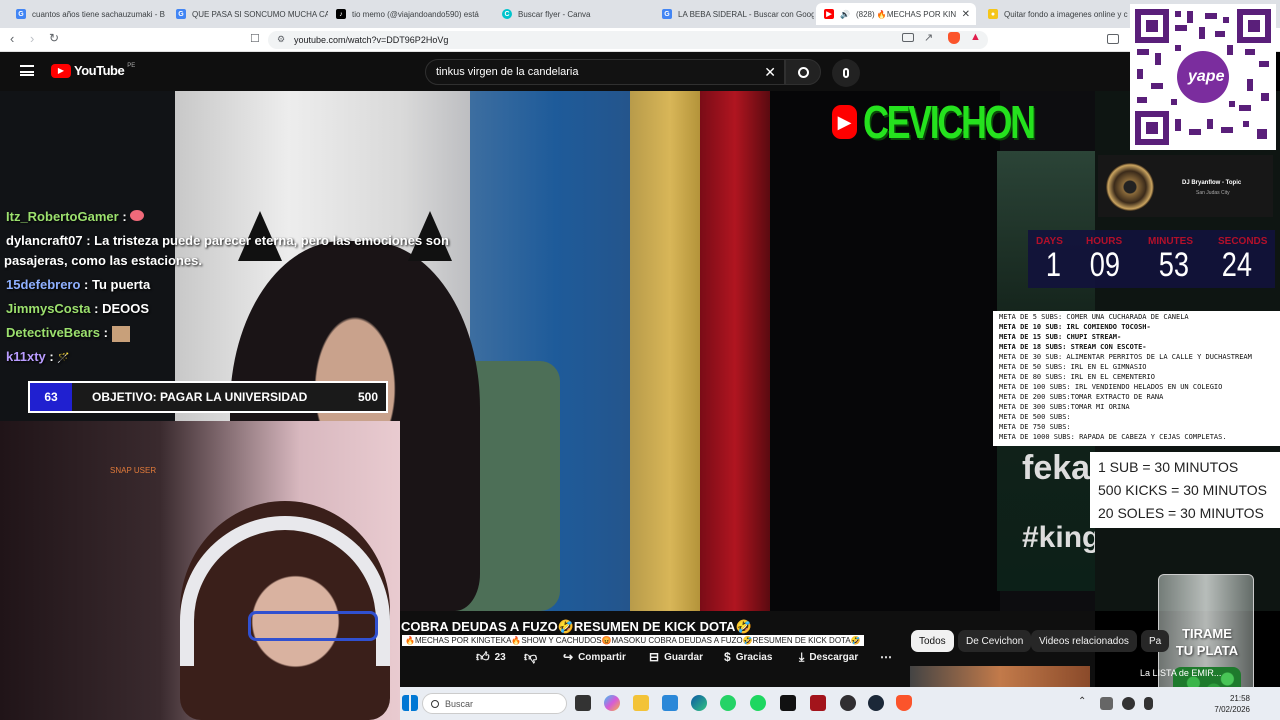  Describe the element at coordinates (583, 703) in the screenshot. I see `task-view-icon` at that location.